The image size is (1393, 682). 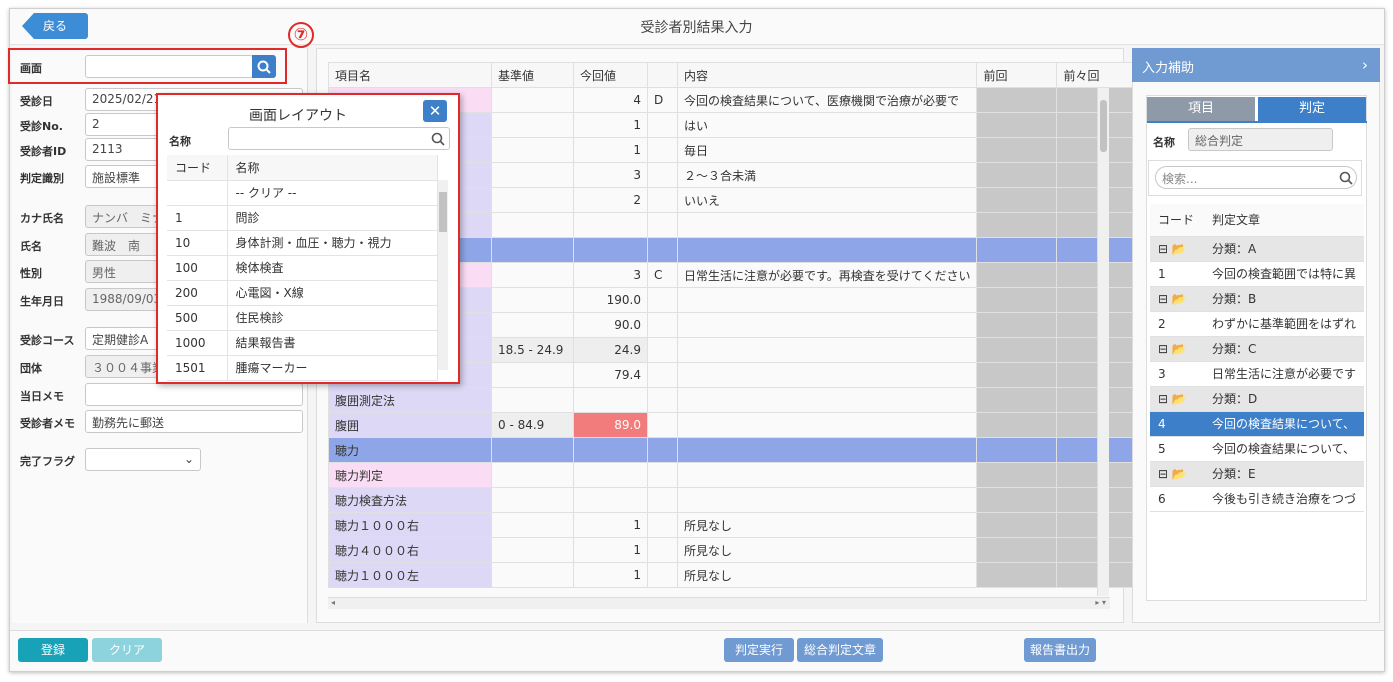 What do you see at coordinates (733, 450) in the screenshot?
I see `table-row: 聴力` at bounding box center [733, 450].